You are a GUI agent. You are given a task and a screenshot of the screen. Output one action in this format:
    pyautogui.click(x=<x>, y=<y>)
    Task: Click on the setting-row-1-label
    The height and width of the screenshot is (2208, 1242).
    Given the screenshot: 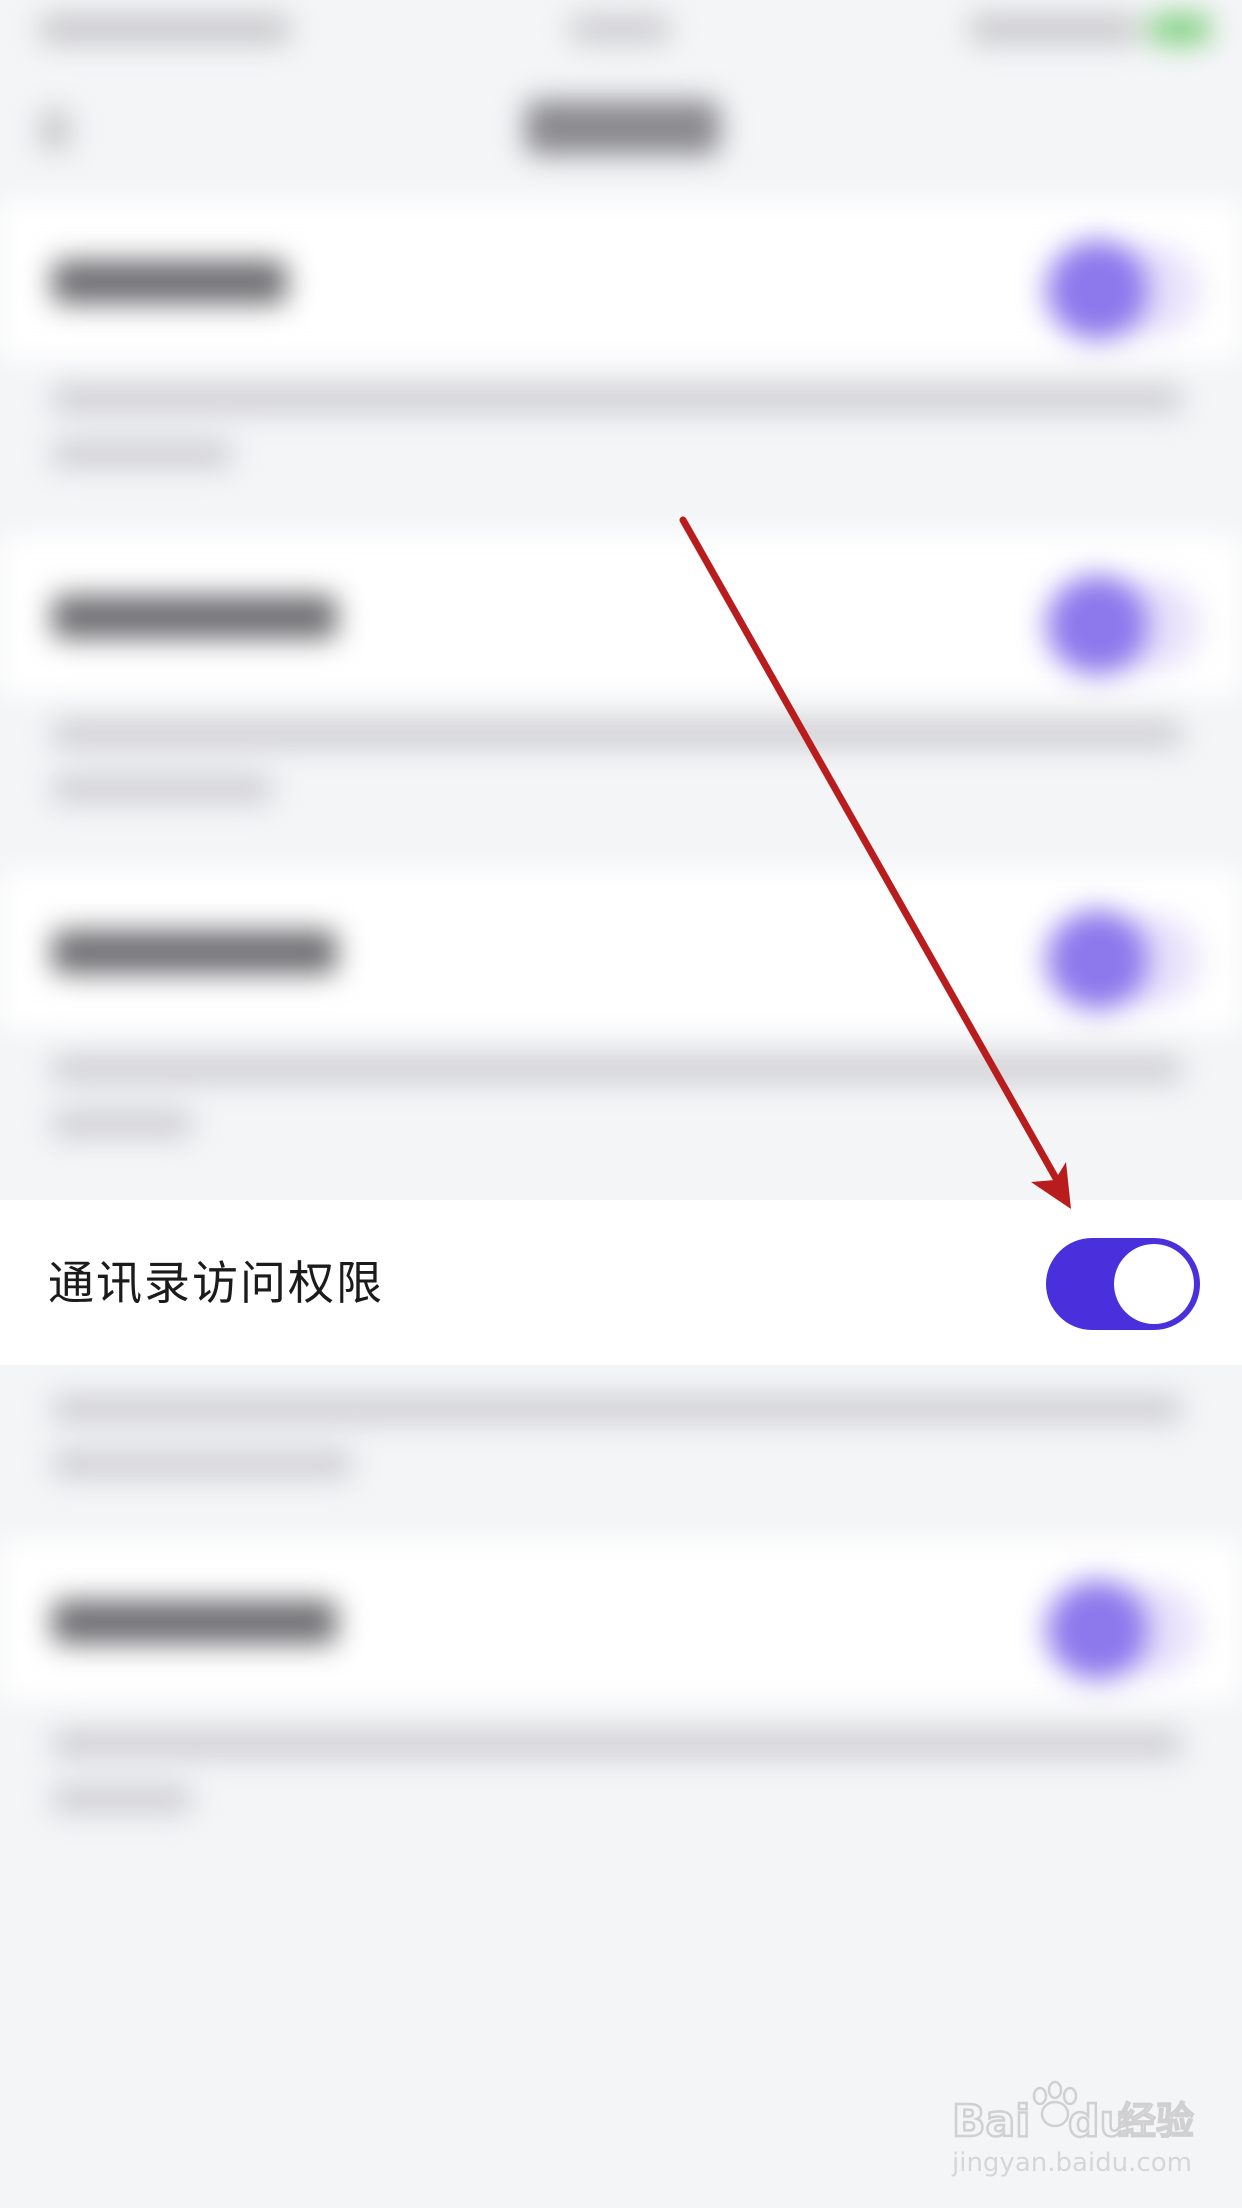 What is the action you would take?
    pyautogui.click(x=169, y=282)
    